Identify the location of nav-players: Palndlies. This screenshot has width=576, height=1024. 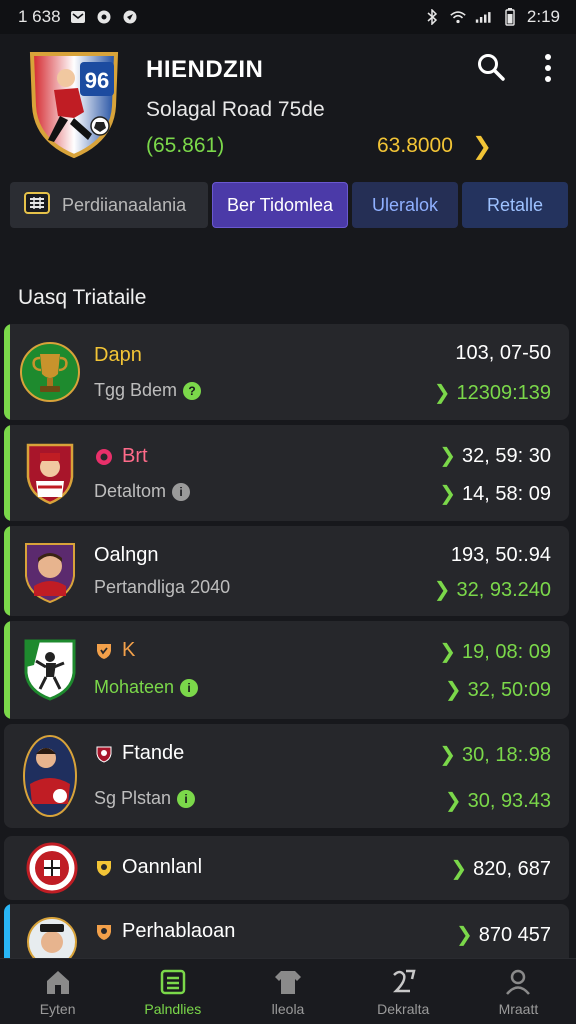
(172, 991).